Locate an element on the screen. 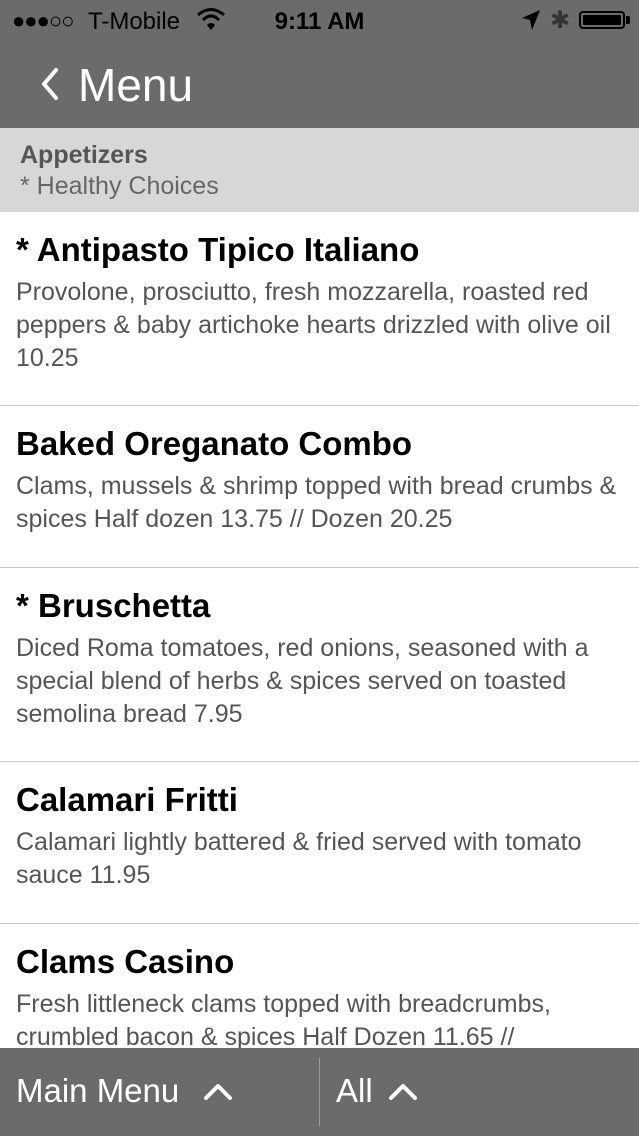  menu-item-name: * Antipasto Tipico Italiano is located at coordinates (218, 249).